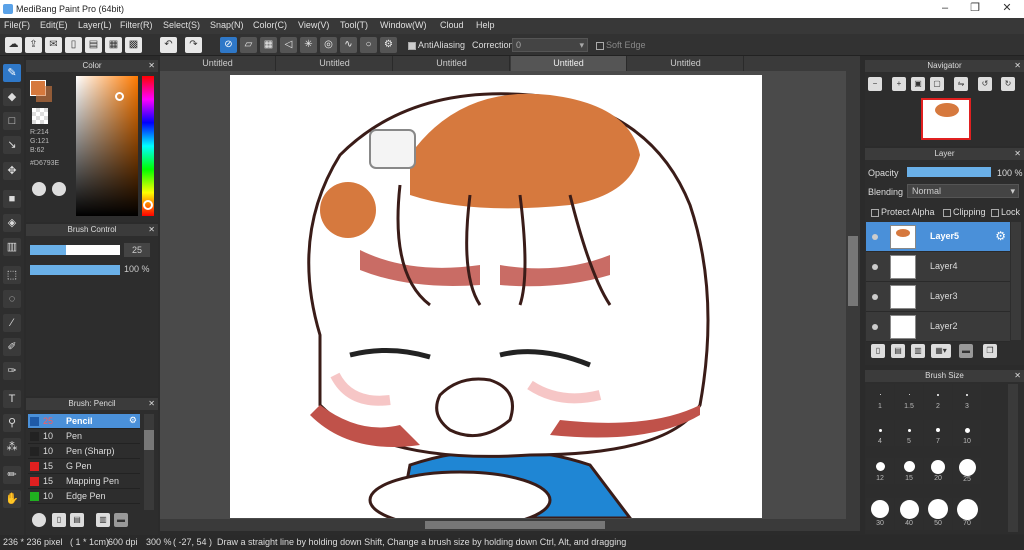  Describe the element at coordinates (12, 121) in the screenshot. I see `rect-tool-icon: □` at that location.